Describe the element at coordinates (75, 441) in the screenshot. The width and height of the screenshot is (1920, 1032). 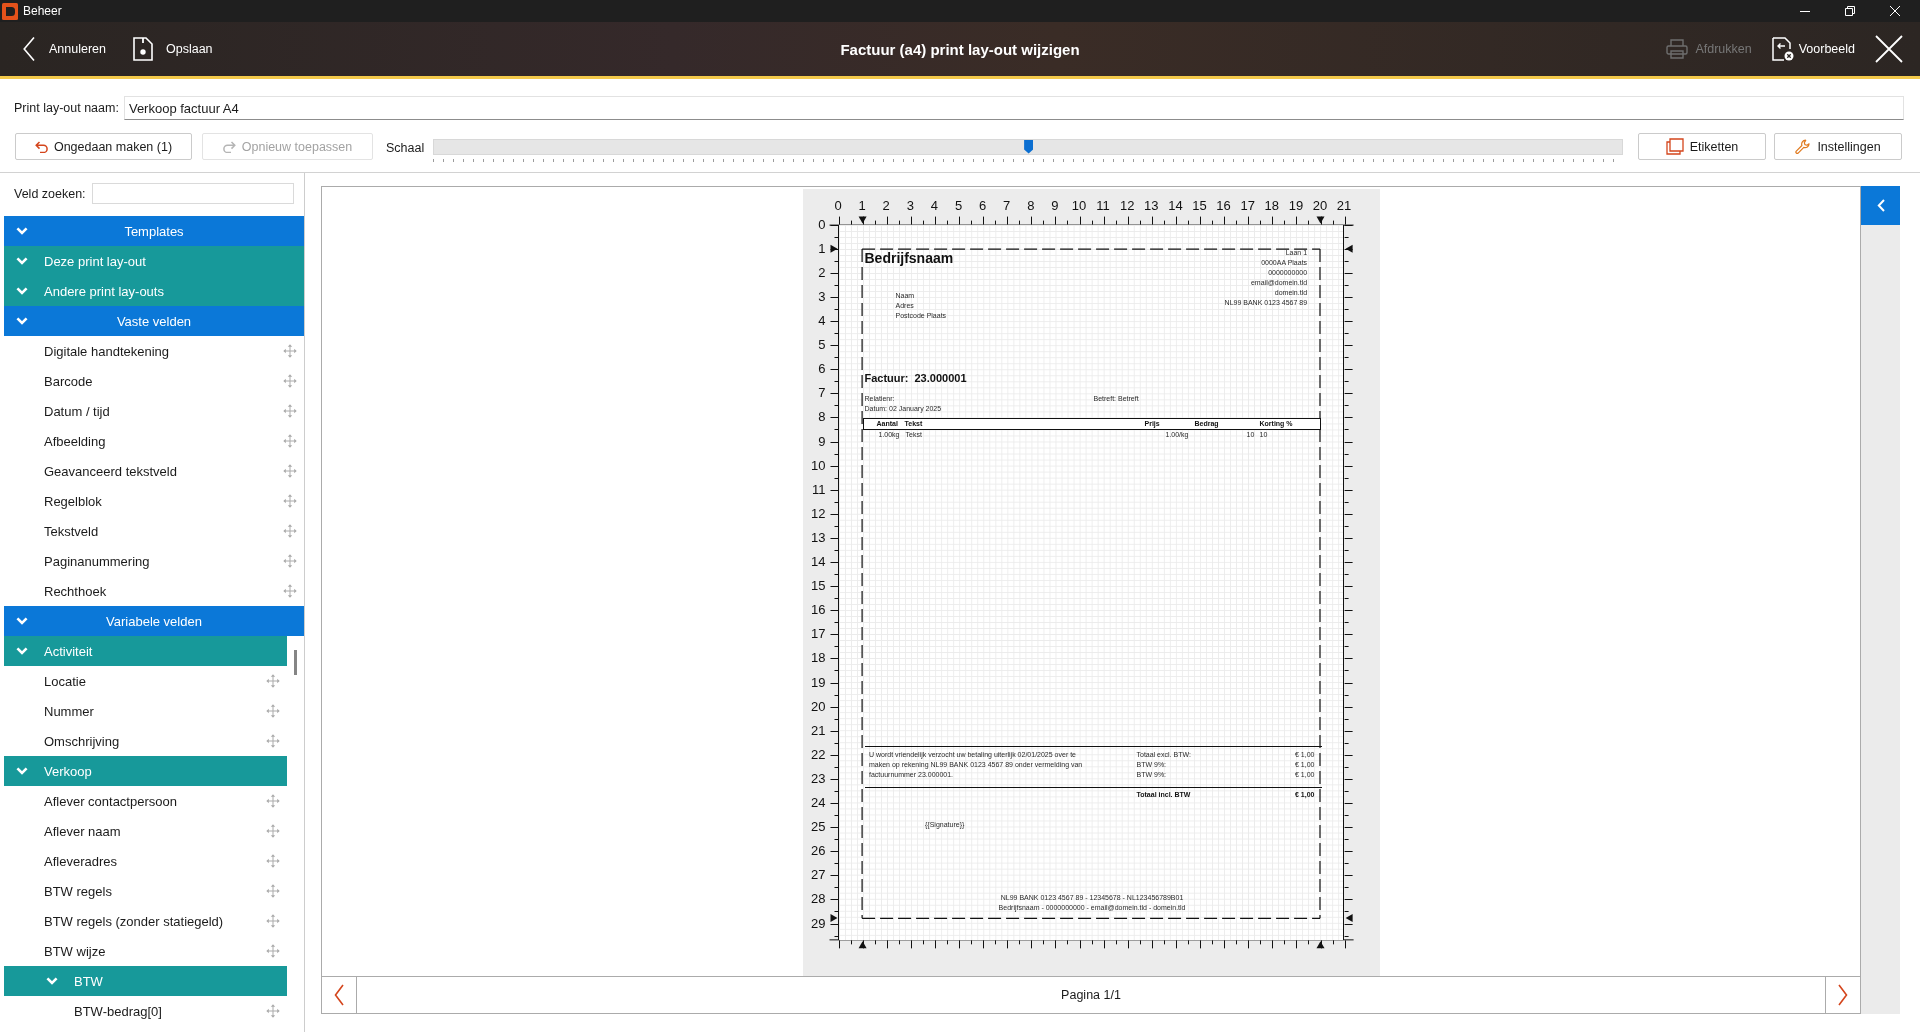
I see `field-item: Afbeelding` at that location.